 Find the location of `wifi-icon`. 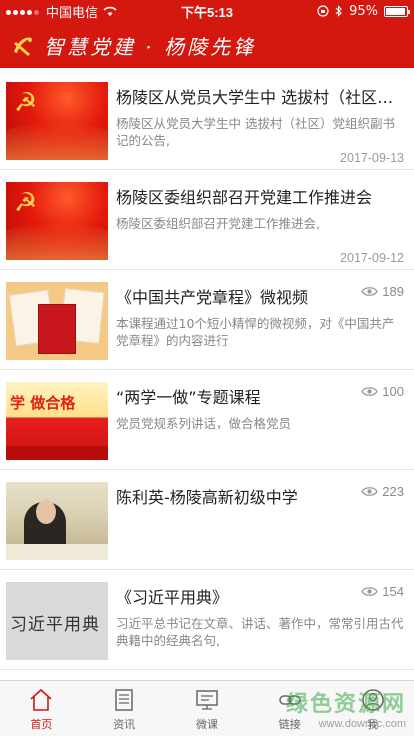

wifi-icon is located at coordinates (110, 11).